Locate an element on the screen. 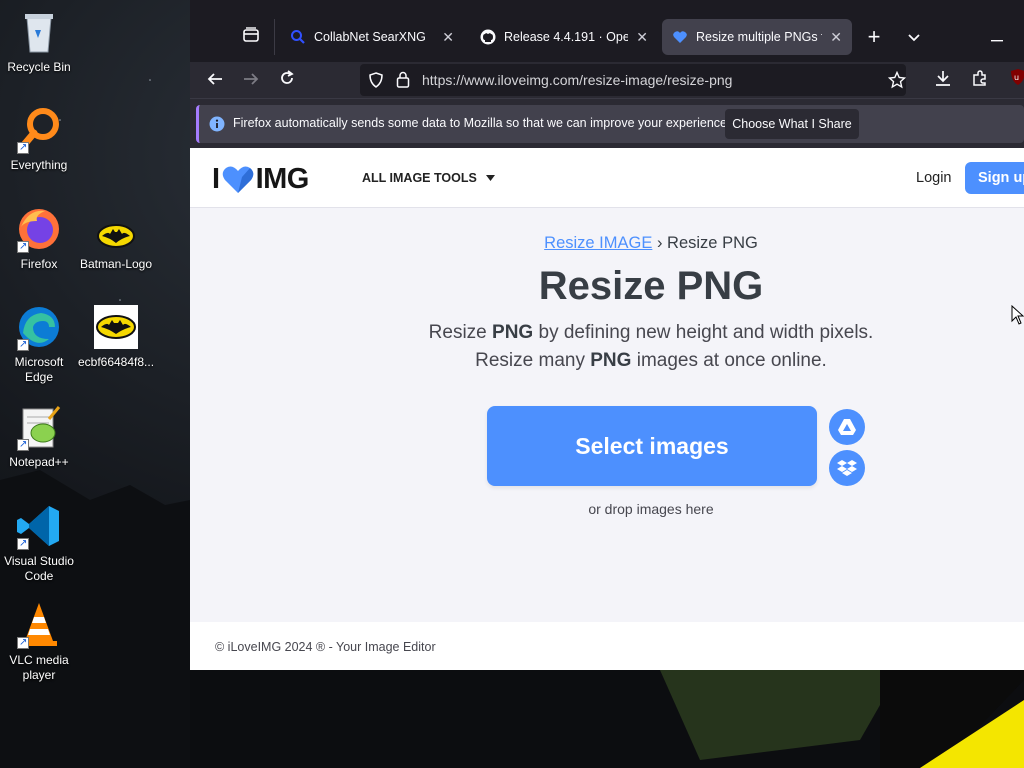 The height and width of the screenshot is (768, 1024). dropbox-icon is located at coordinates (847, 468).